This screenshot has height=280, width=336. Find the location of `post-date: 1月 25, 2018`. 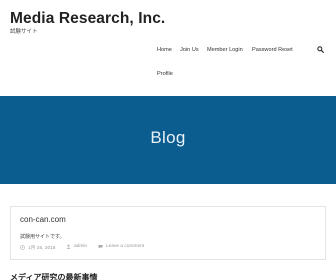

post-date: 1月 25, 2018 is located at coordinates (37, 247).